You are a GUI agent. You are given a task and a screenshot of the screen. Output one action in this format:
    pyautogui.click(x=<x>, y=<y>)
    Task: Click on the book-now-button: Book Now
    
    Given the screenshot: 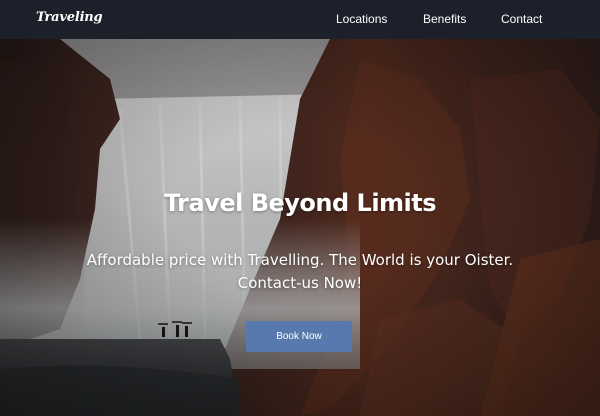 What is the action you would take?
    pyautogui.click(x=299, y=336)
    